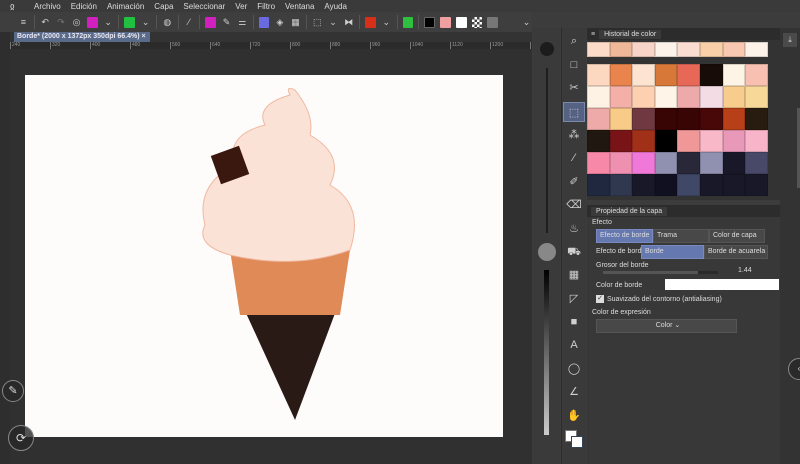  Describe the element at coordinates (574, 158) in the screenshot. I see `eyedropper-tool-icon: ⁄` at that location.